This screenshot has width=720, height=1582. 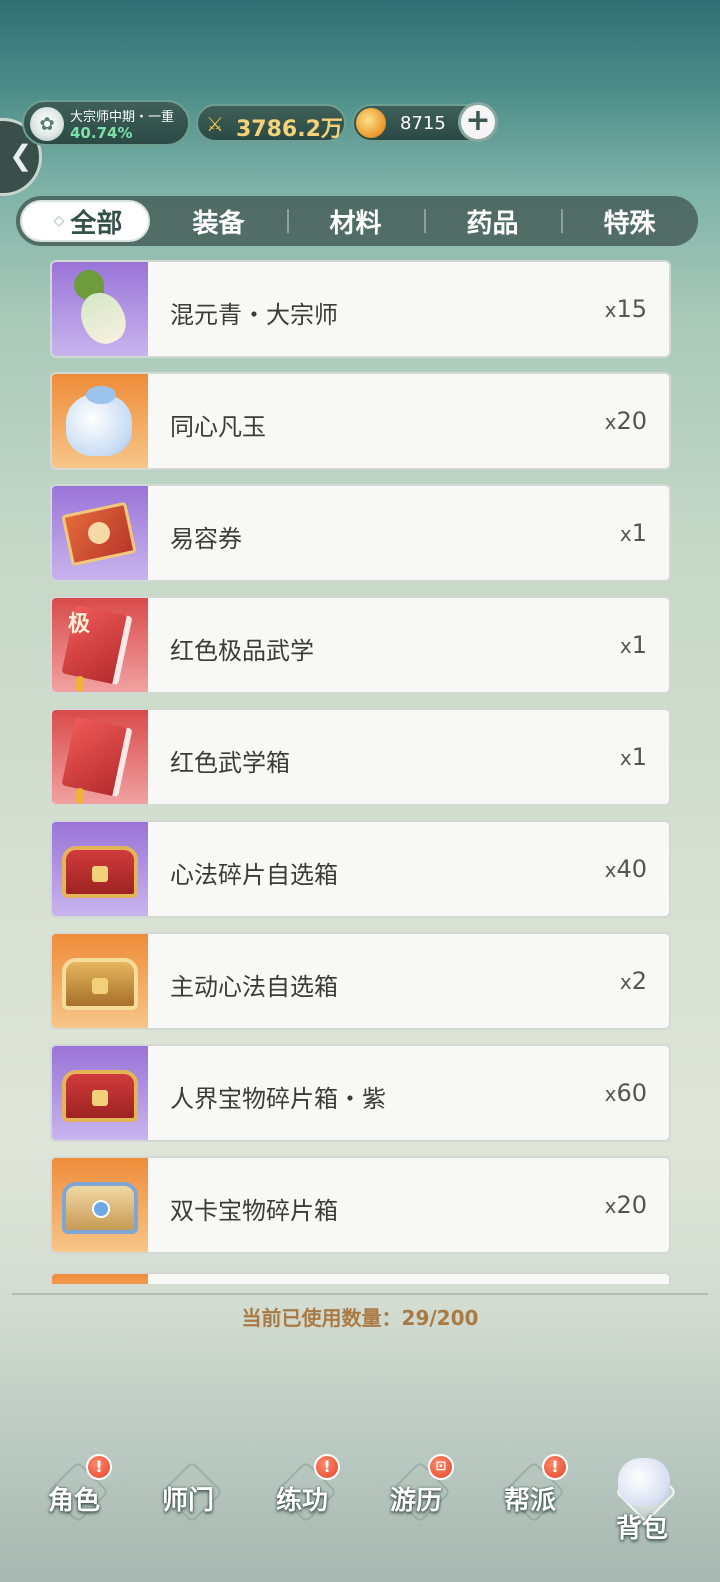 I want to click on combat-power: ⚔ 3786.2万, so click(x=271, y=123).